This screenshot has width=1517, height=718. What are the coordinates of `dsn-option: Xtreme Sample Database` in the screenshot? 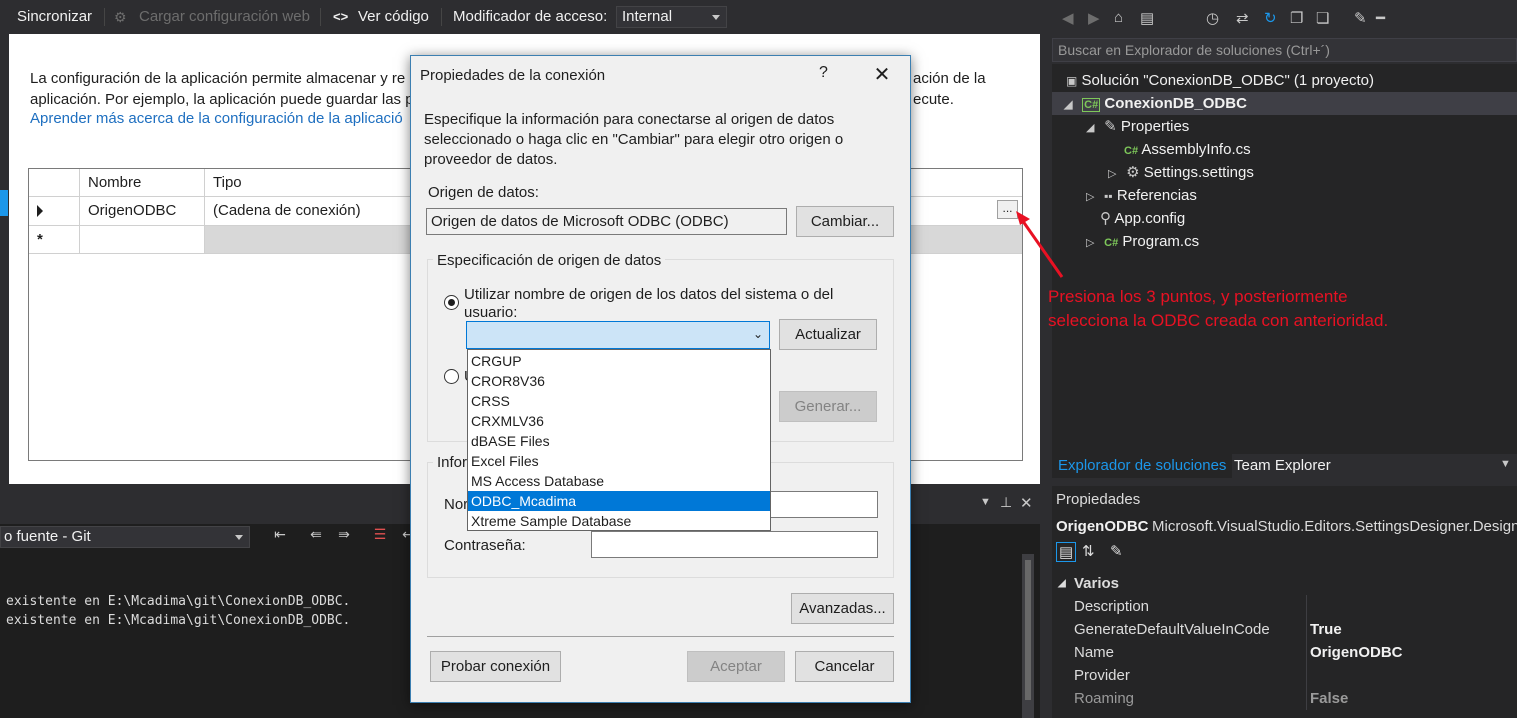 It's located at (619, 521).